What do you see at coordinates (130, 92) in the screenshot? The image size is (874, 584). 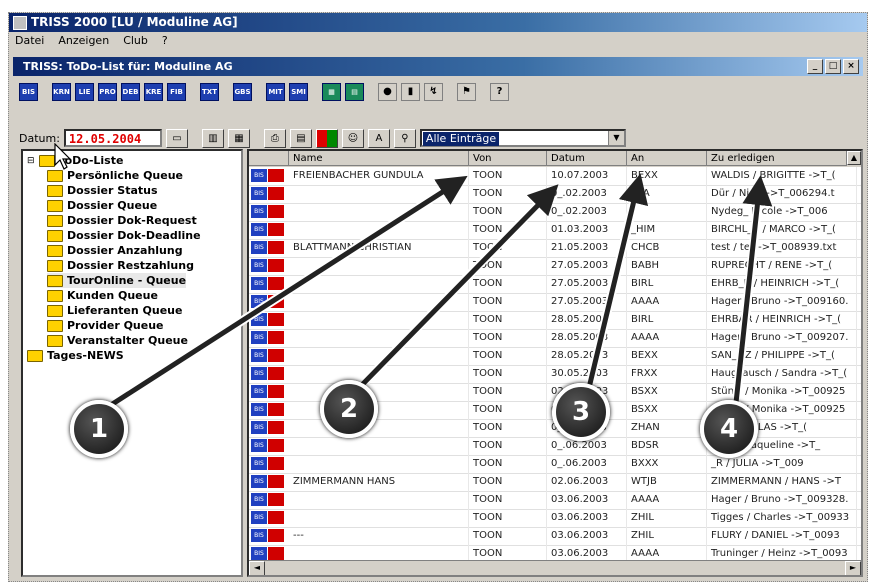 I see `deb-button: DEB` at bounding box center [130, 92].